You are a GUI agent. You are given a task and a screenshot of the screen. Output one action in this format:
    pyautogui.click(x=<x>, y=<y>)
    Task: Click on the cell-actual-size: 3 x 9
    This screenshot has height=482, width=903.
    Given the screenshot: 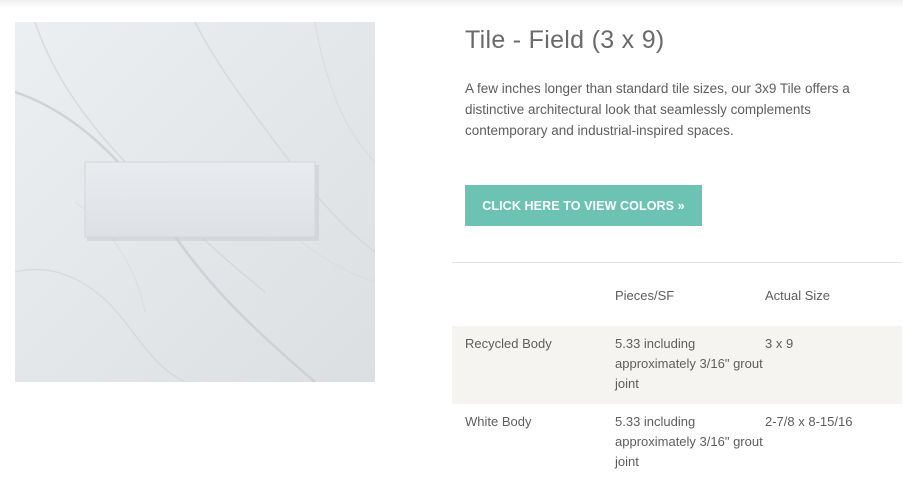 What is the action you would take?
    pyautogui.click(x=779, y=343)
    